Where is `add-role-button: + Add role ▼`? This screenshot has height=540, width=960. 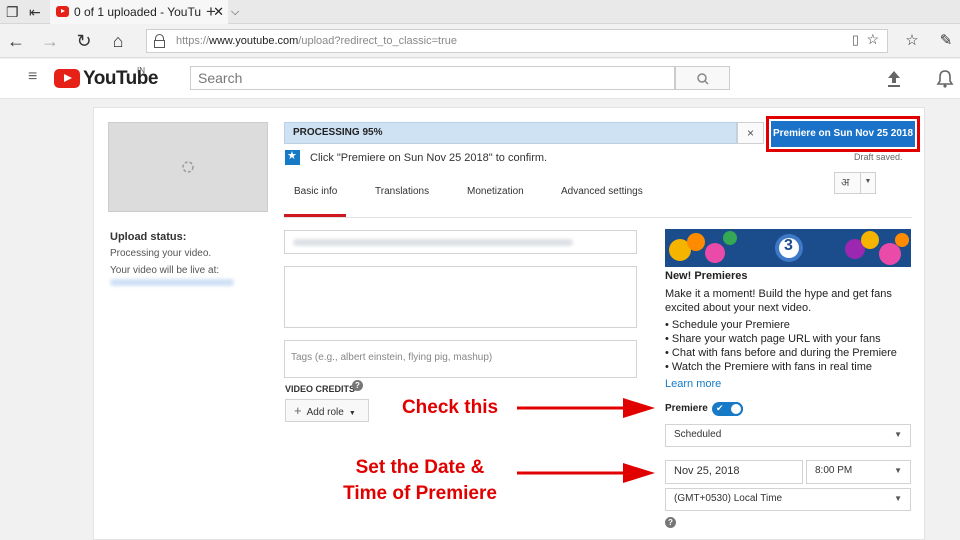
add-role-button: + Add role ▼ is located at coordinates (327, 410).